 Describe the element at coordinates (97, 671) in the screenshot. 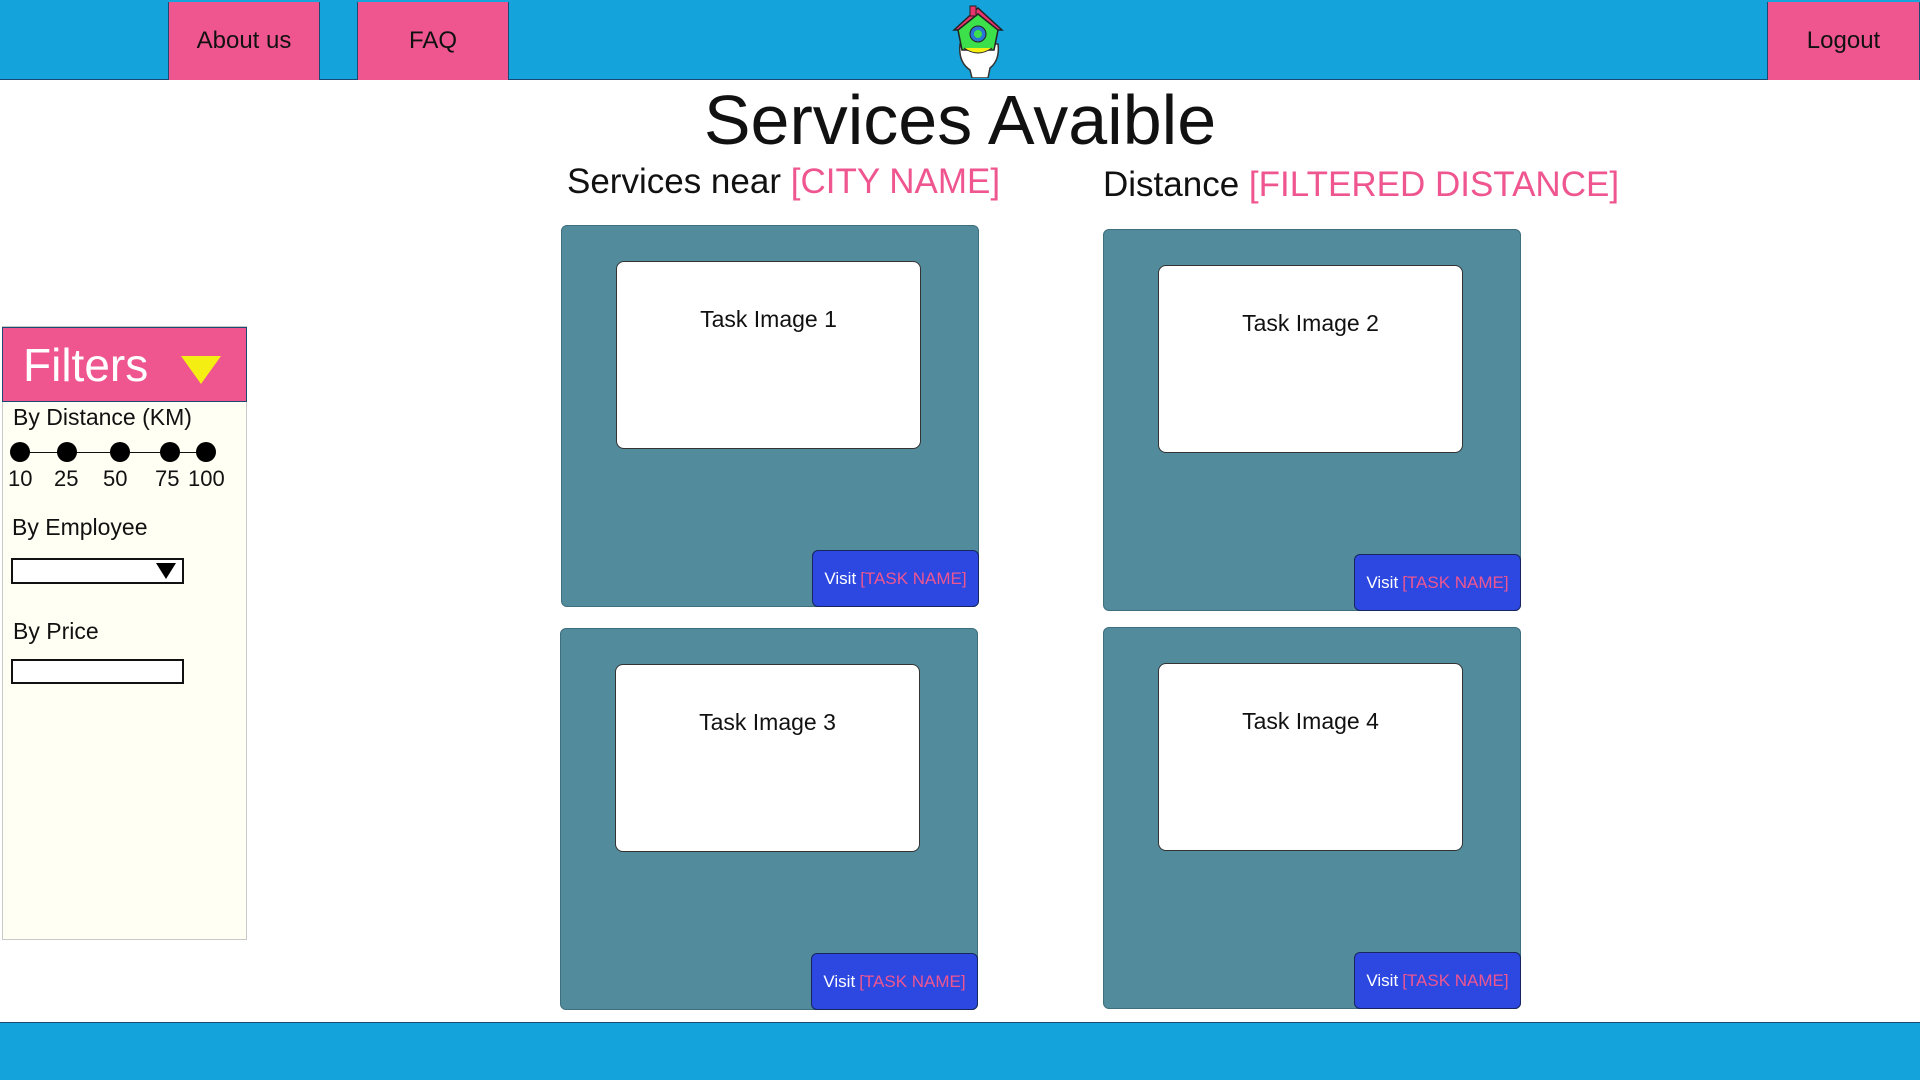

I see `price-input` at that location.